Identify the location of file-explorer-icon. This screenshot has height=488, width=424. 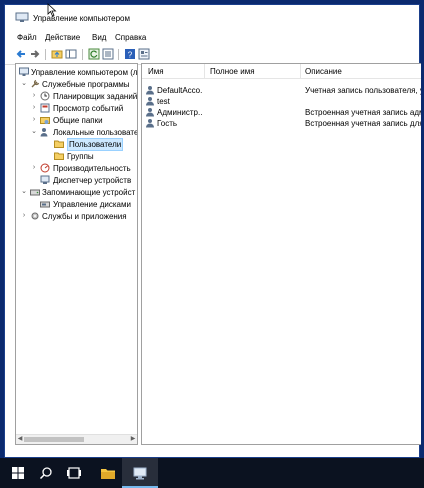
(108, 473).